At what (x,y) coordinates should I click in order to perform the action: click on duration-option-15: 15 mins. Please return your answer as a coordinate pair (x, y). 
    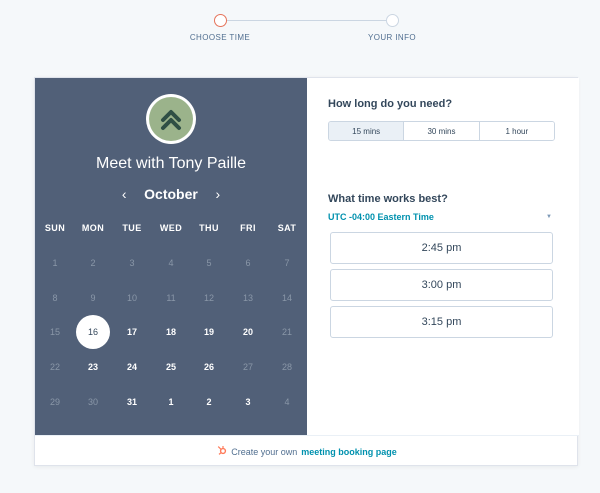
    Looking at the image, I should click on (367, 131).